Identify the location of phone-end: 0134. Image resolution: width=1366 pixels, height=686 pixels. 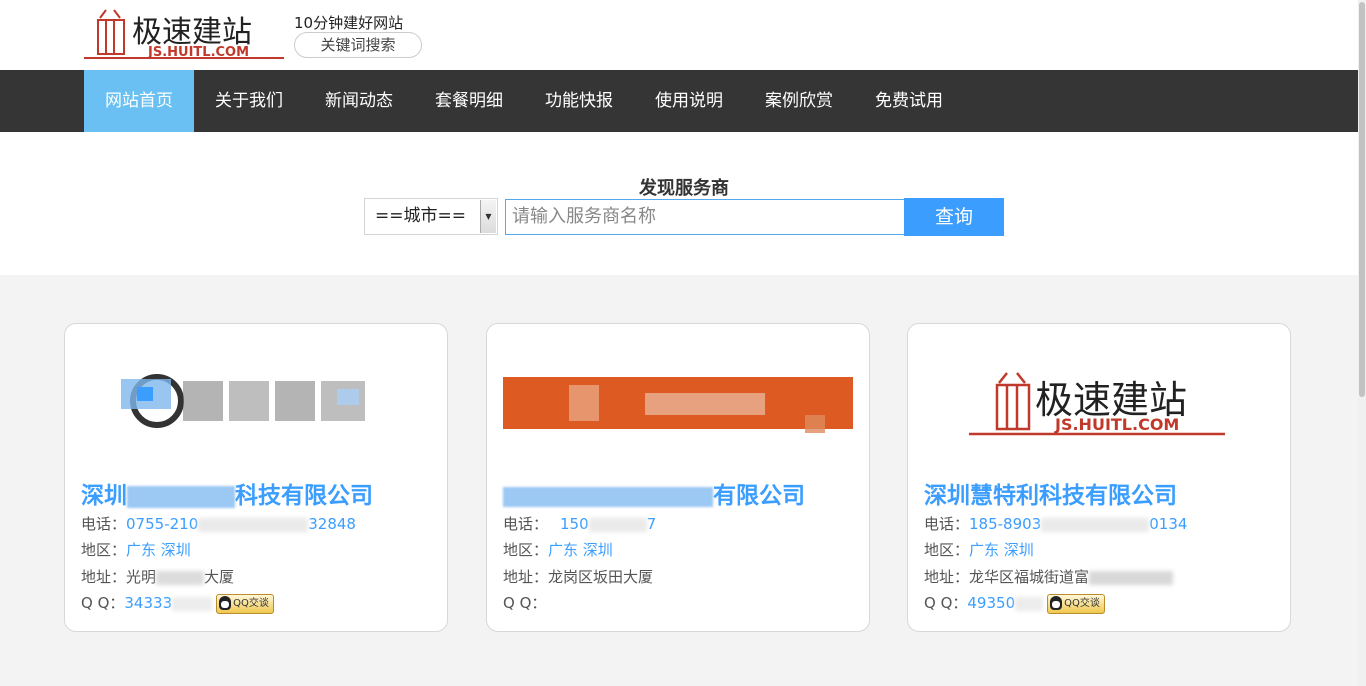
(1168, 524).